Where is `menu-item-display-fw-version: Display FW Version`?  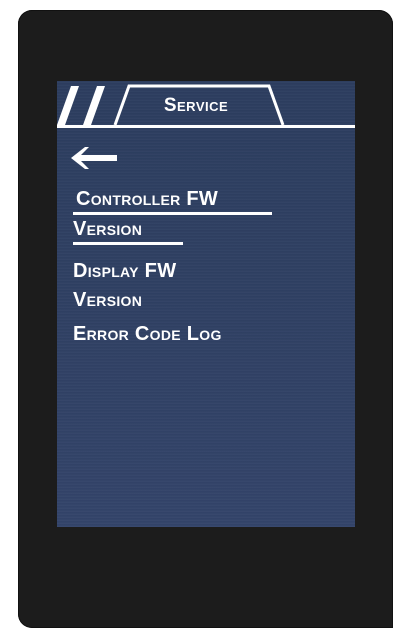
menu-item-display-fw-version: Display FW Version is located at coordinates (124, 286).